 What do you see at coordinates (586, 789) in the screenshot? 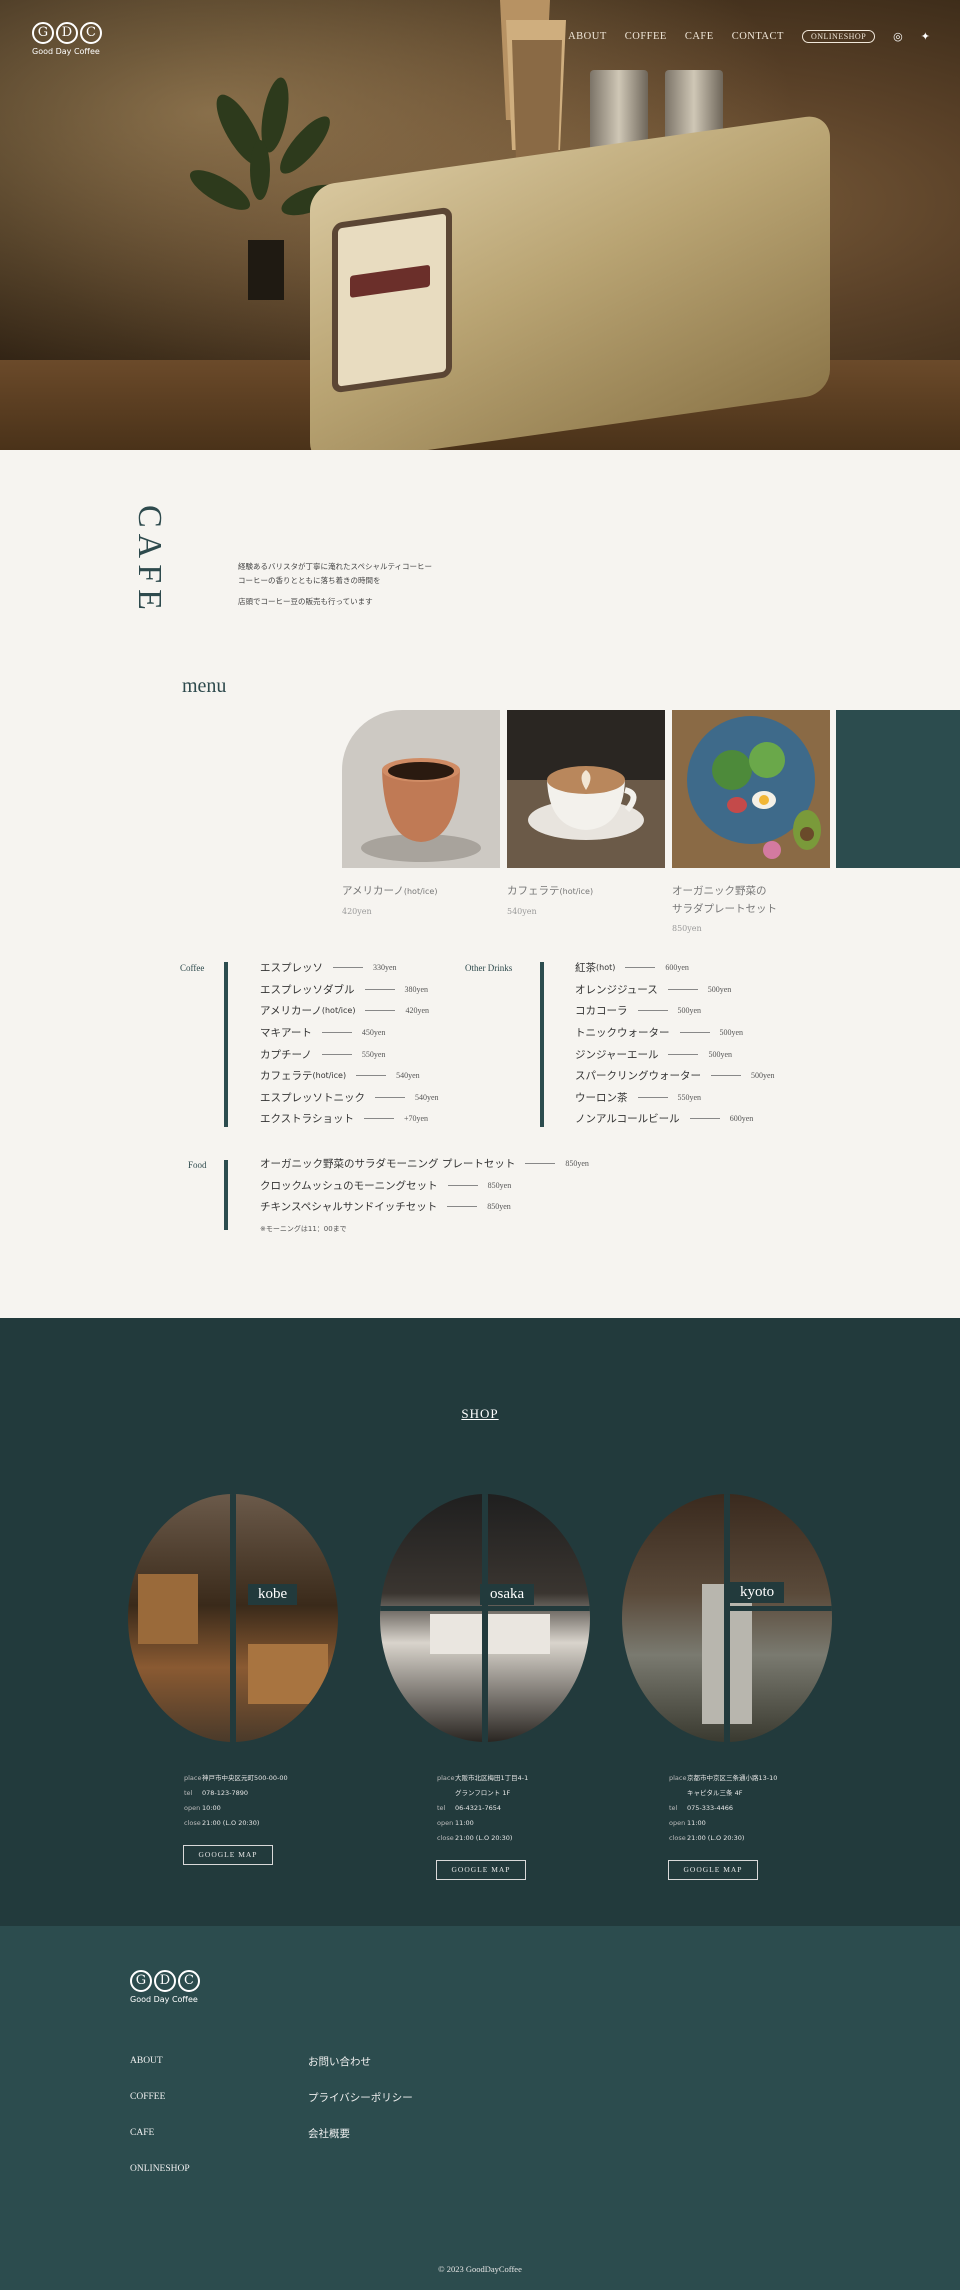
I see `latte-photo` at bounding box center [586, 789].